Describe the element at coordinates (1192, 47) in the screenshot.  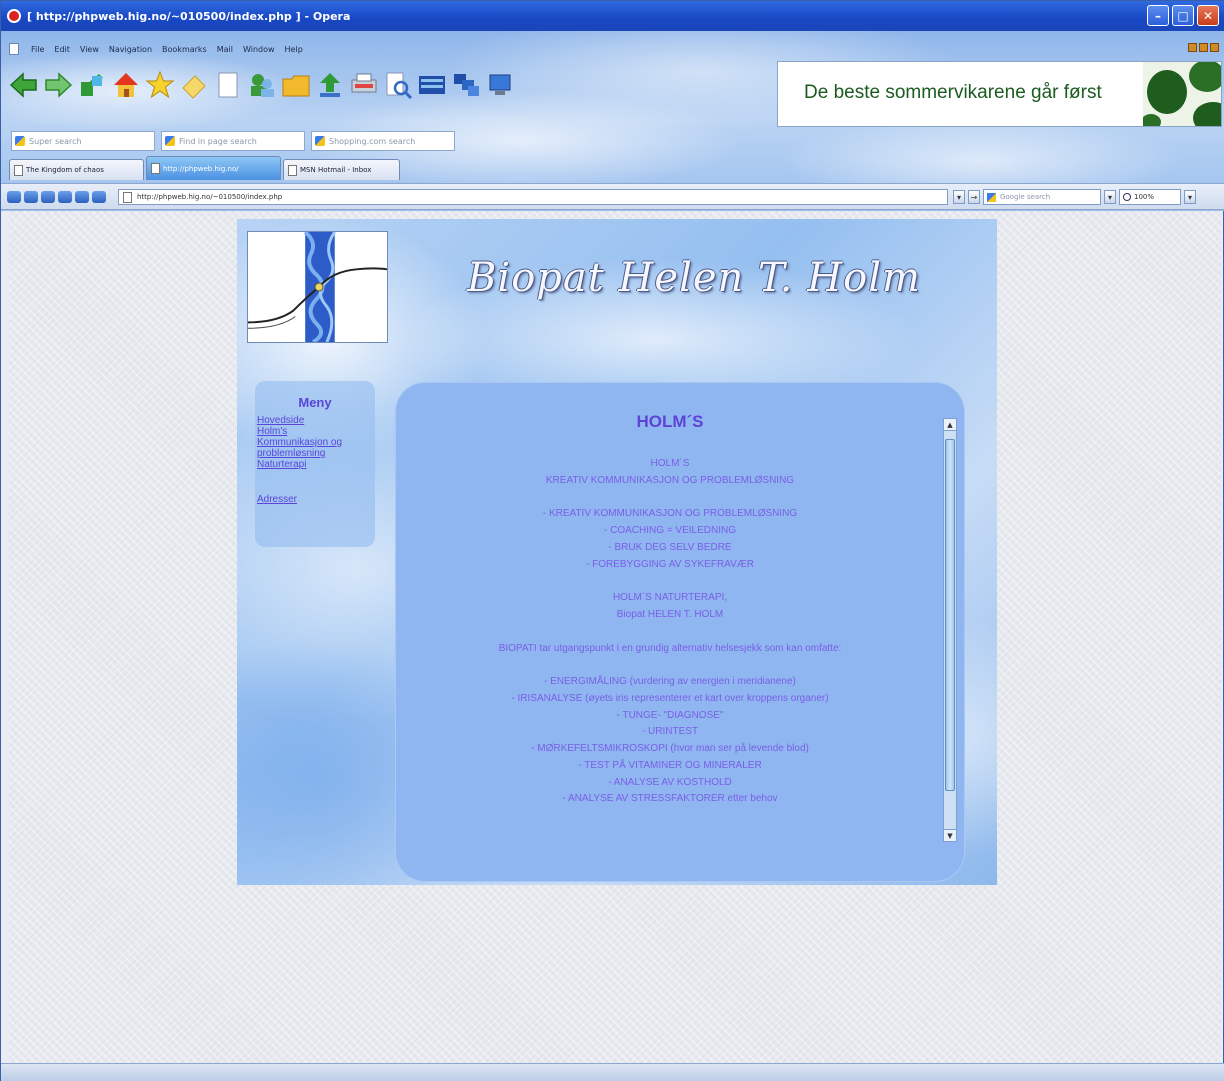
I see `mini-minimize-icon` at that location.